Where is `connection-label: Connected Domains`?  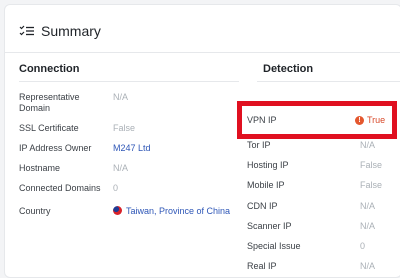
connection-label: Connected Domains is located at coordinates (60, 188).